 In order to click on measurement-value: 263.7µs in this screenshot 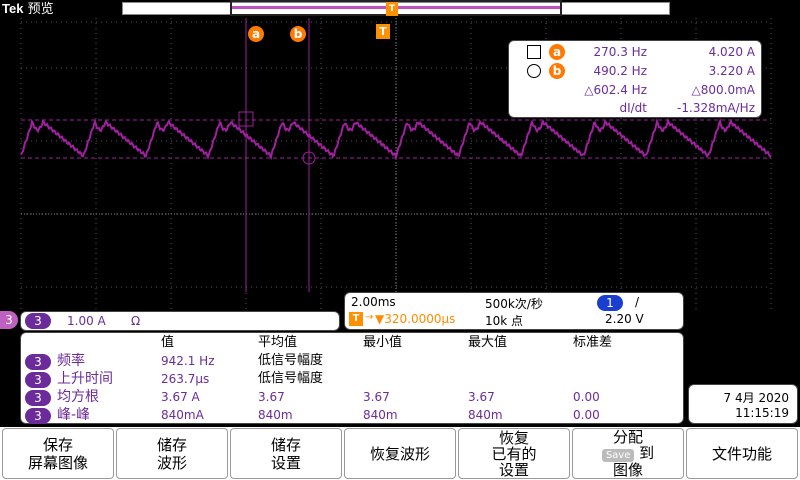, I will do `click(185, 379)`.